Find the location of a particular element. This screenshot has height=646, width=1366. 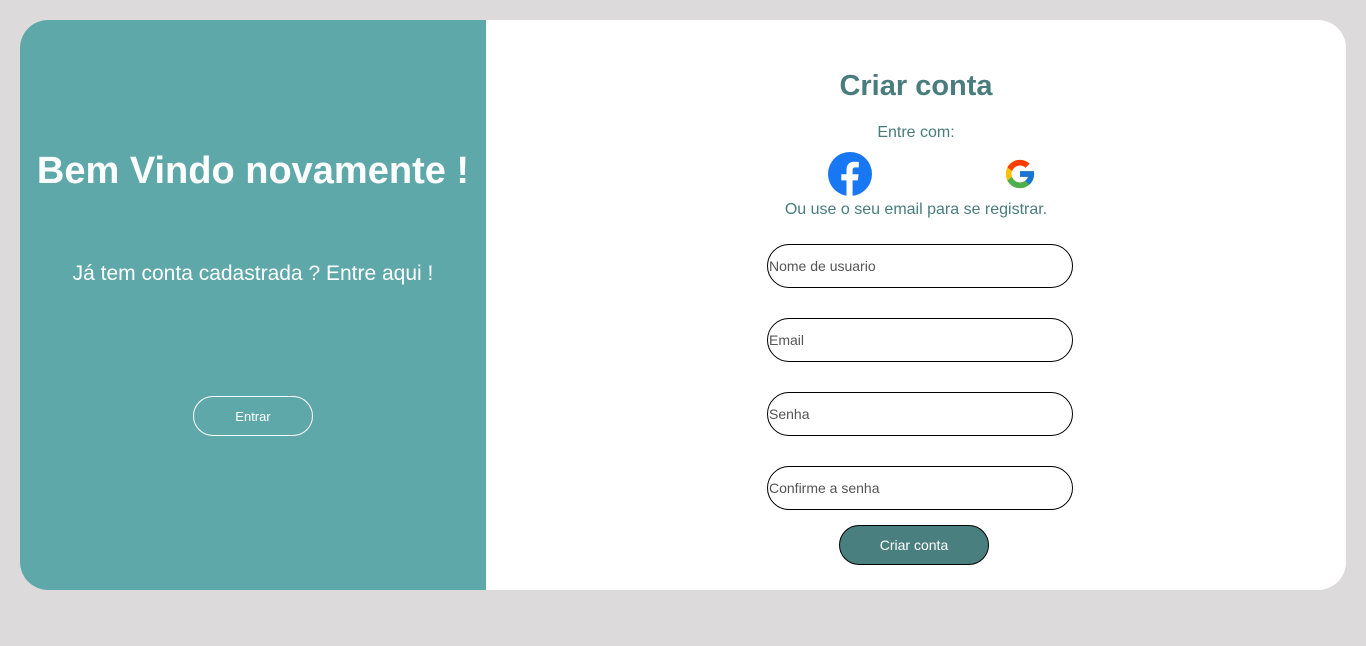

email-input is located at coordinates (920, 340).